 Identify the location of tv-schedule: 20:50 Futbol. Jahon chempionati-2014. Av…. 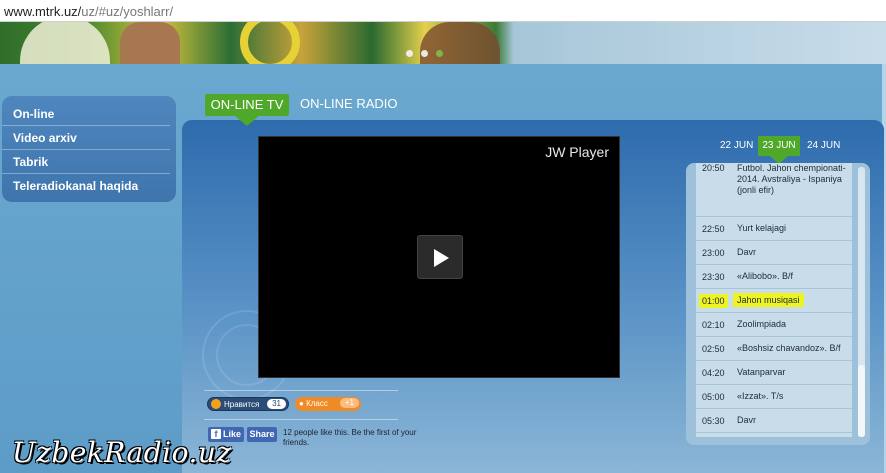
(778, 304).